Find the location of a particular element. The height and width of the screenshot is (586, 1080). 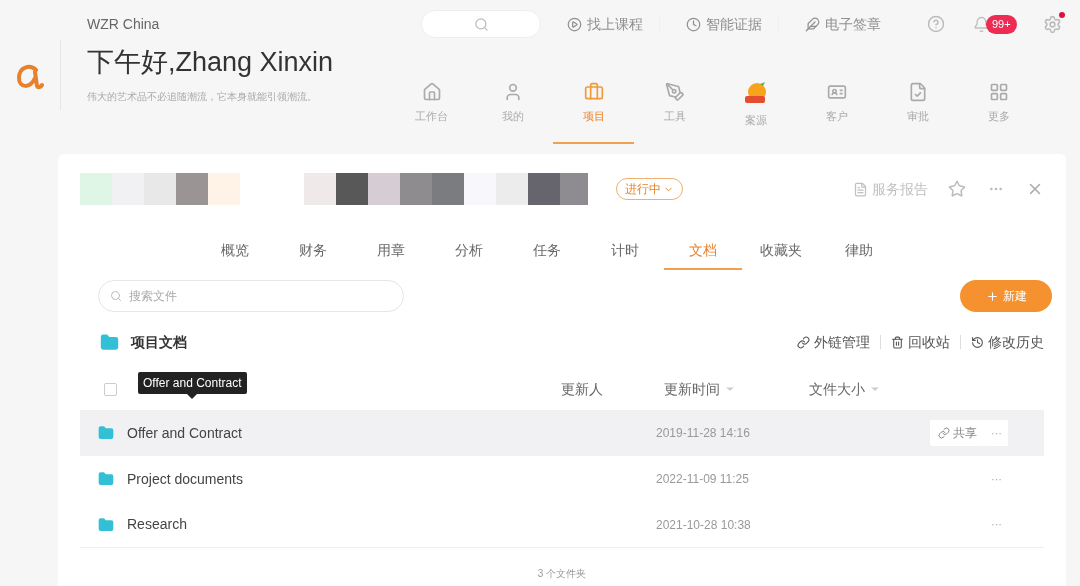

tab: 收藏夹 is located at coordinates (781, 251).